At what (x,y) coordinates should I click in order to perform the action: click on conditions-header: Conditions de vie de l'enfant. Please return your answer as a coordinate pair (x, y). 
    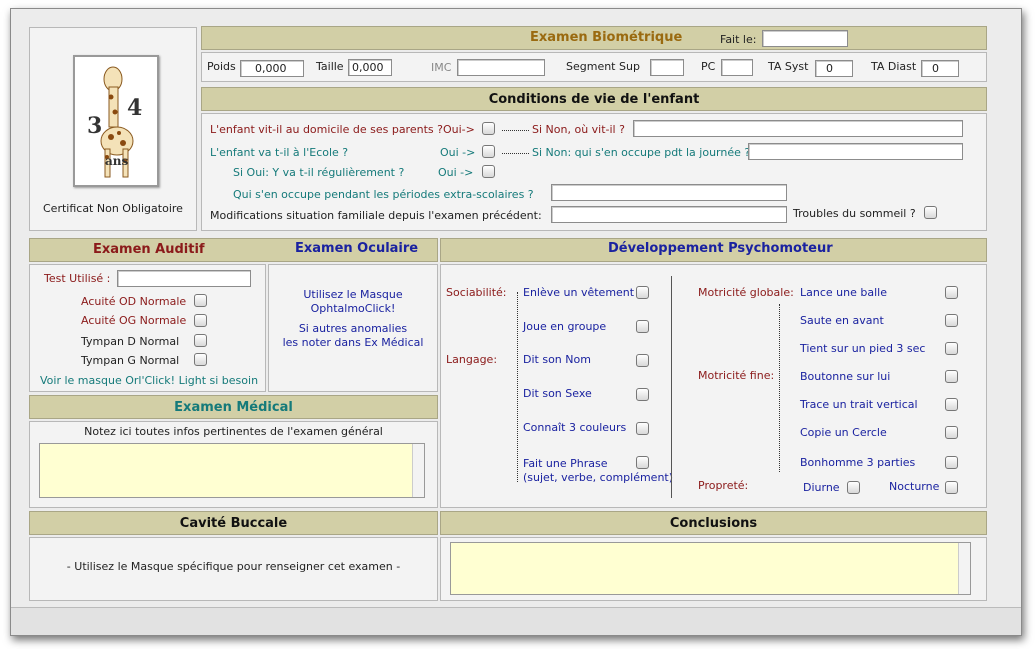
    Looking at the image, I should click on (594, 99).